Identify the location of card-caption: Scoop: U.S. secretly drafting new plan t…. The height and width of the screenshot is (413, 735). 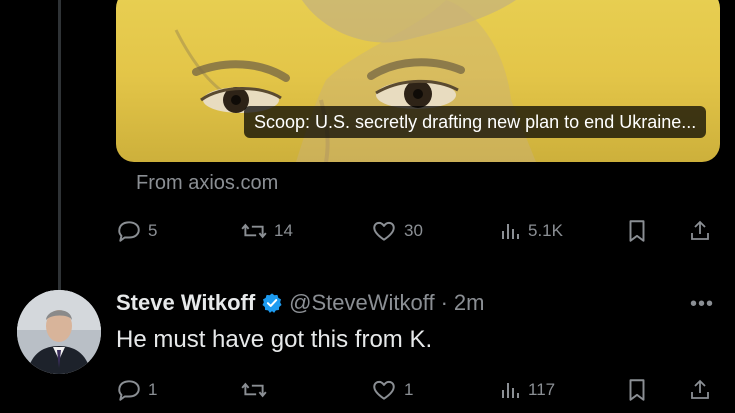
(475, 122).